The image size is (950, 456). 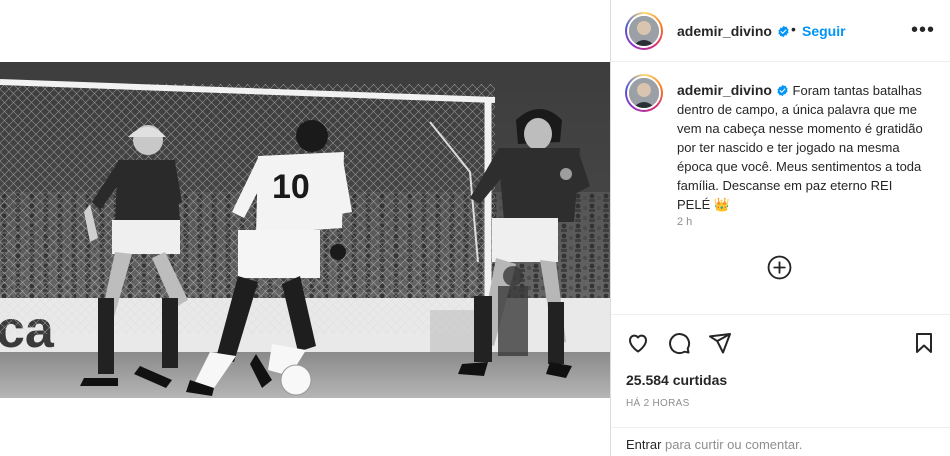 What do you see at coordinates (824, 31) in the screenshot?
I see `follow-button: Seguir` at bounding box center [824, 31].